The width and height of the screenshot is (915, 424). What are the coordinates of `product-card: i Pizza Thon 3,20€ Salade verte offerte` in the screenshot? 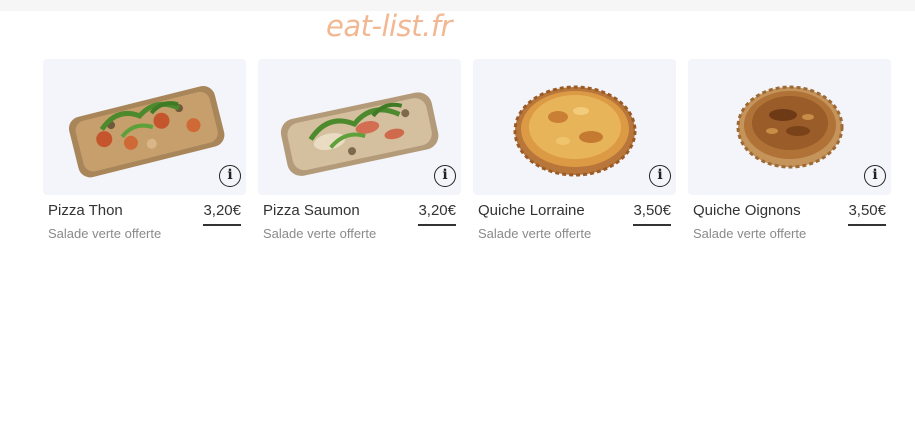 It's located at (144, 154).